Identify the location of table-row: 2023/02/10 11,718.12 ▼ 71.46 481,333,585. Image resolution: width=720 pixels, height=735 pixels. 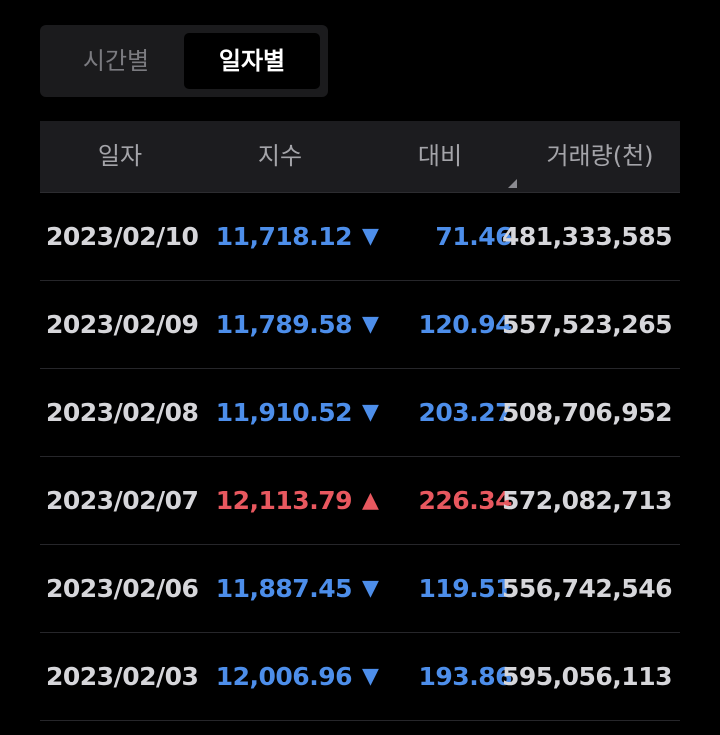
(360, 237).